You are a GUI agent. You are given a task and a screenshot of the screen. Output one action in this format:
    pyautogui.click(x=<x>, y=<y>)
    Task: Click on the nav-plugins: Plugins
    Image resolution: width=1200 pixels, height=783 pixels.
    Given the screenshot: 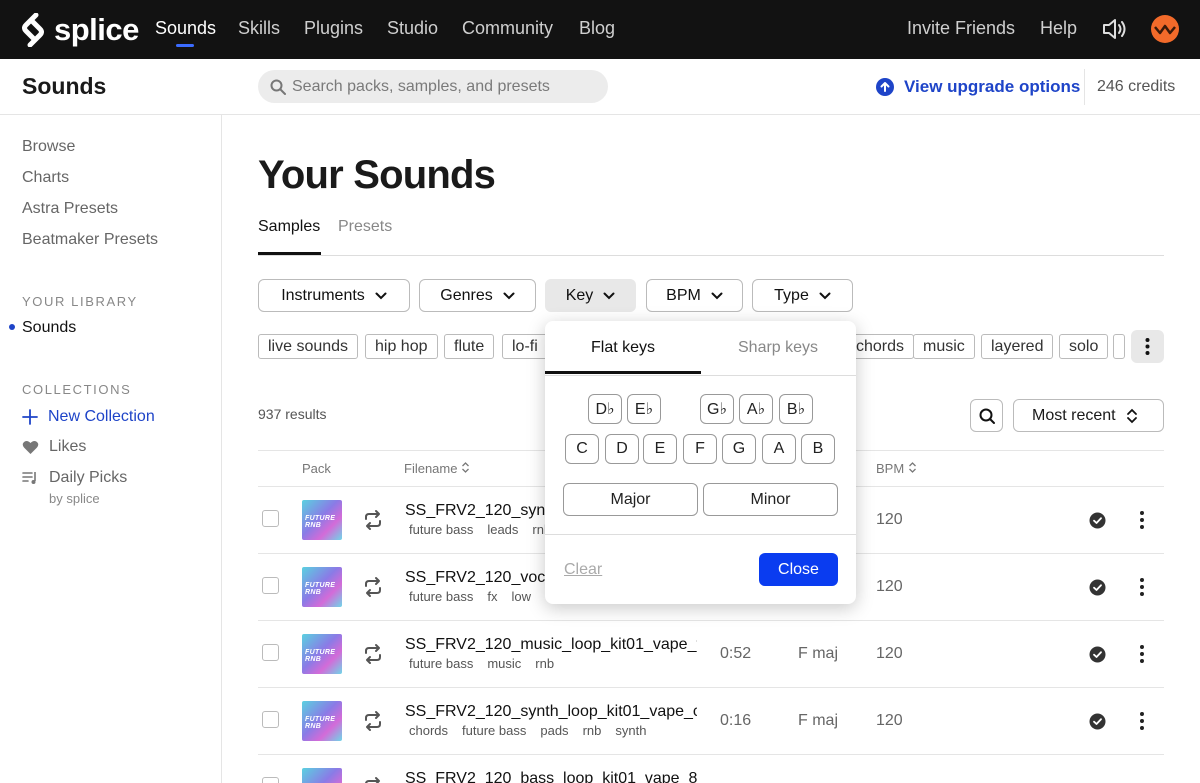 What is the action you would take?
    pyautogui.click(x=333, y=28)
    